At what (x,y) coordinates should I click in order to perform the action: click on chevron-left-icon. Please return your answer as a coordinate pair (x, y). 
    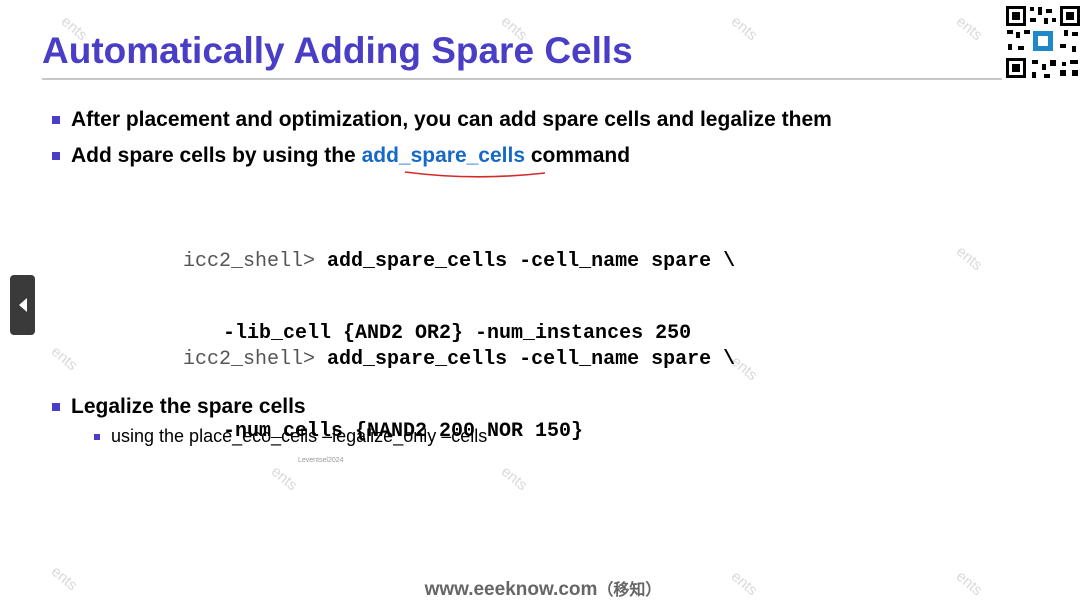
    Looking at the image, I should click on (22, 305).